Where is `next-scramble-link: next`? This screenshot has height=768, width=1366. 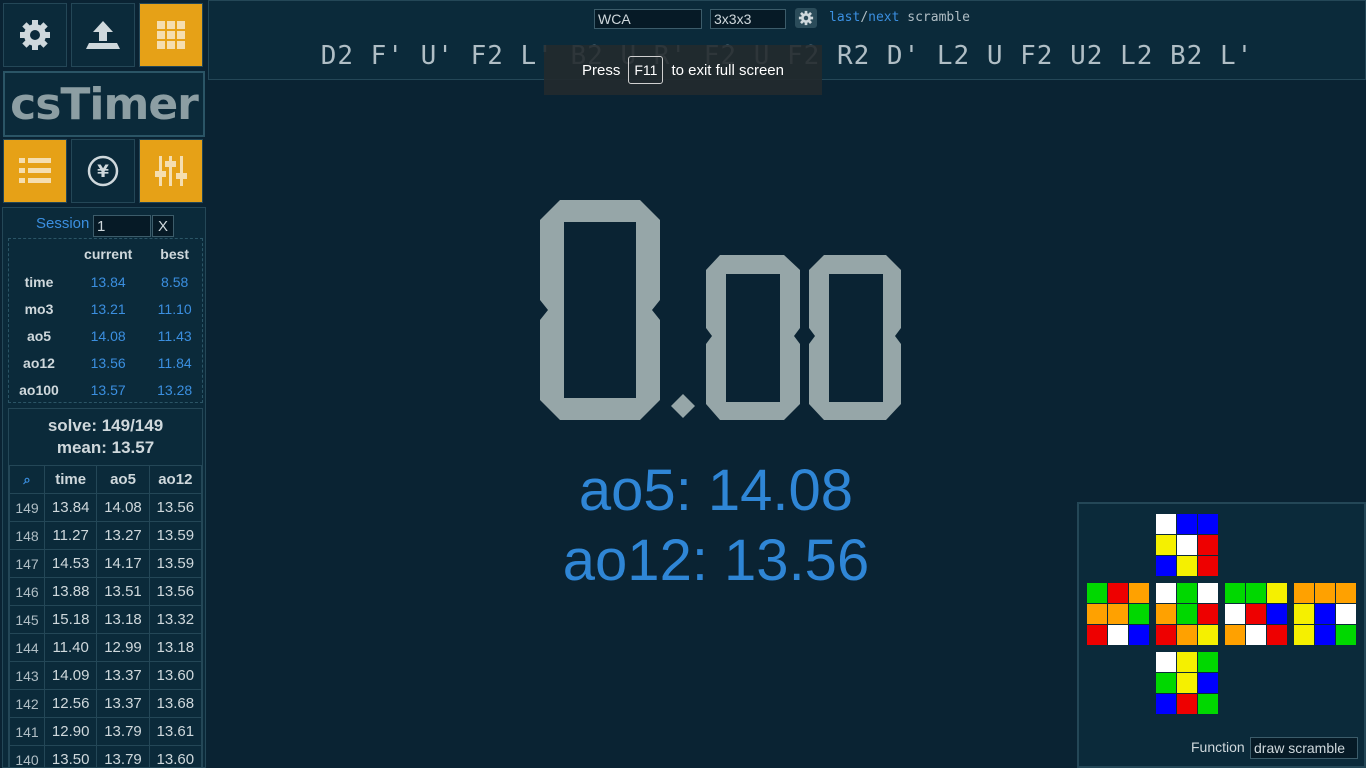
next-scramble-link: next is located at coordinates (883, 17).